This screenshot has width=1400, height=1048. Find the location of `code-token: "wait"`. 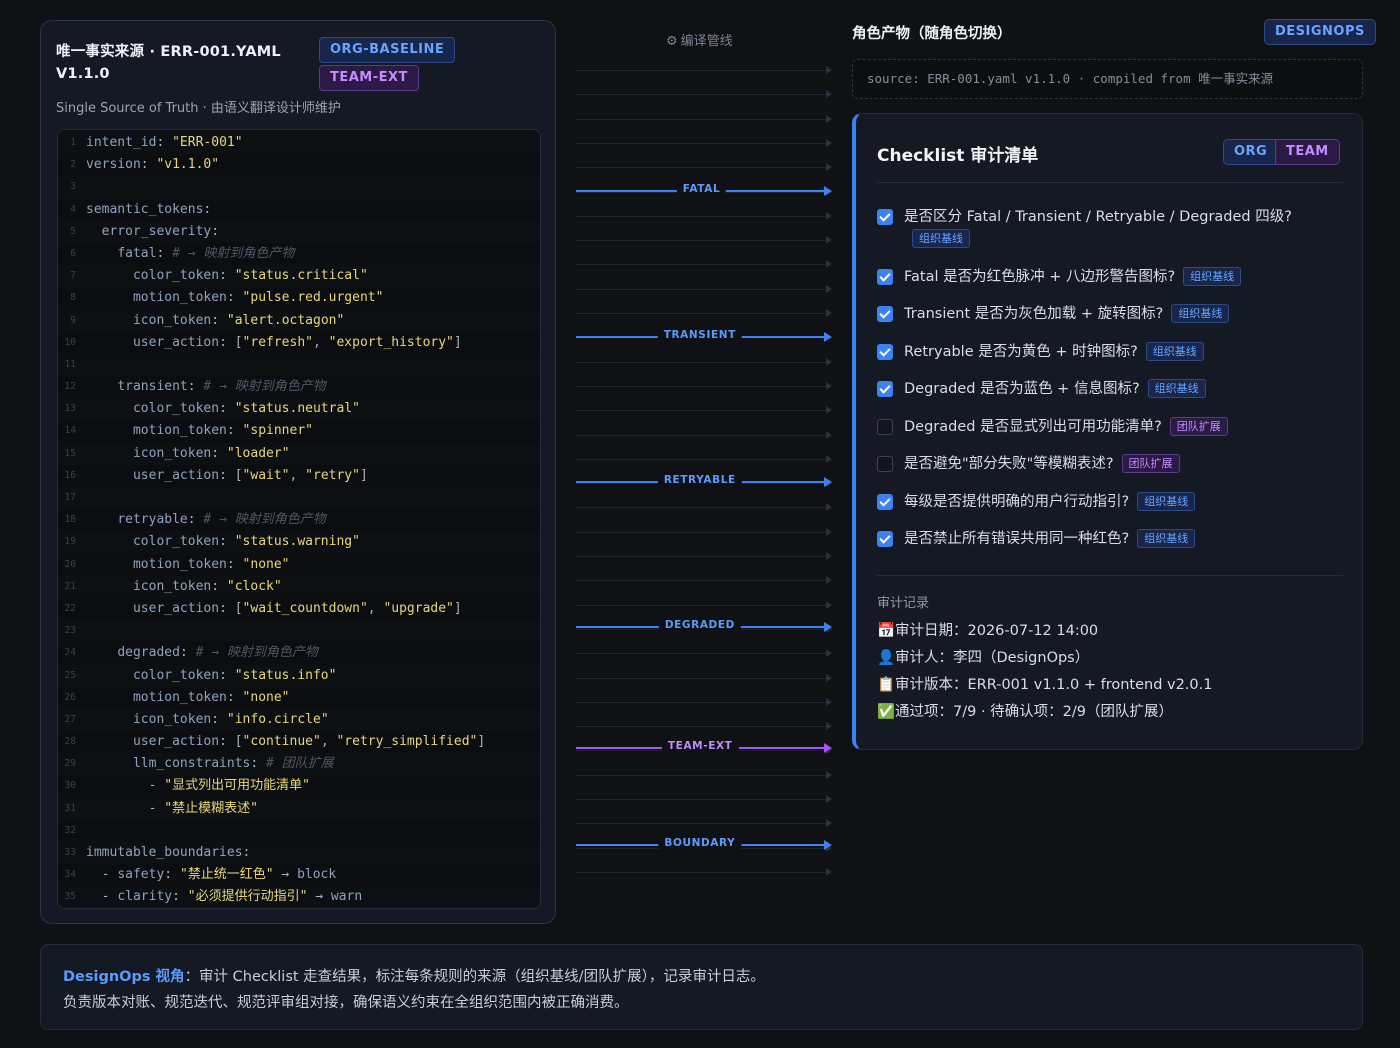

code-token: "wait" is located at coordinates (266, 475).